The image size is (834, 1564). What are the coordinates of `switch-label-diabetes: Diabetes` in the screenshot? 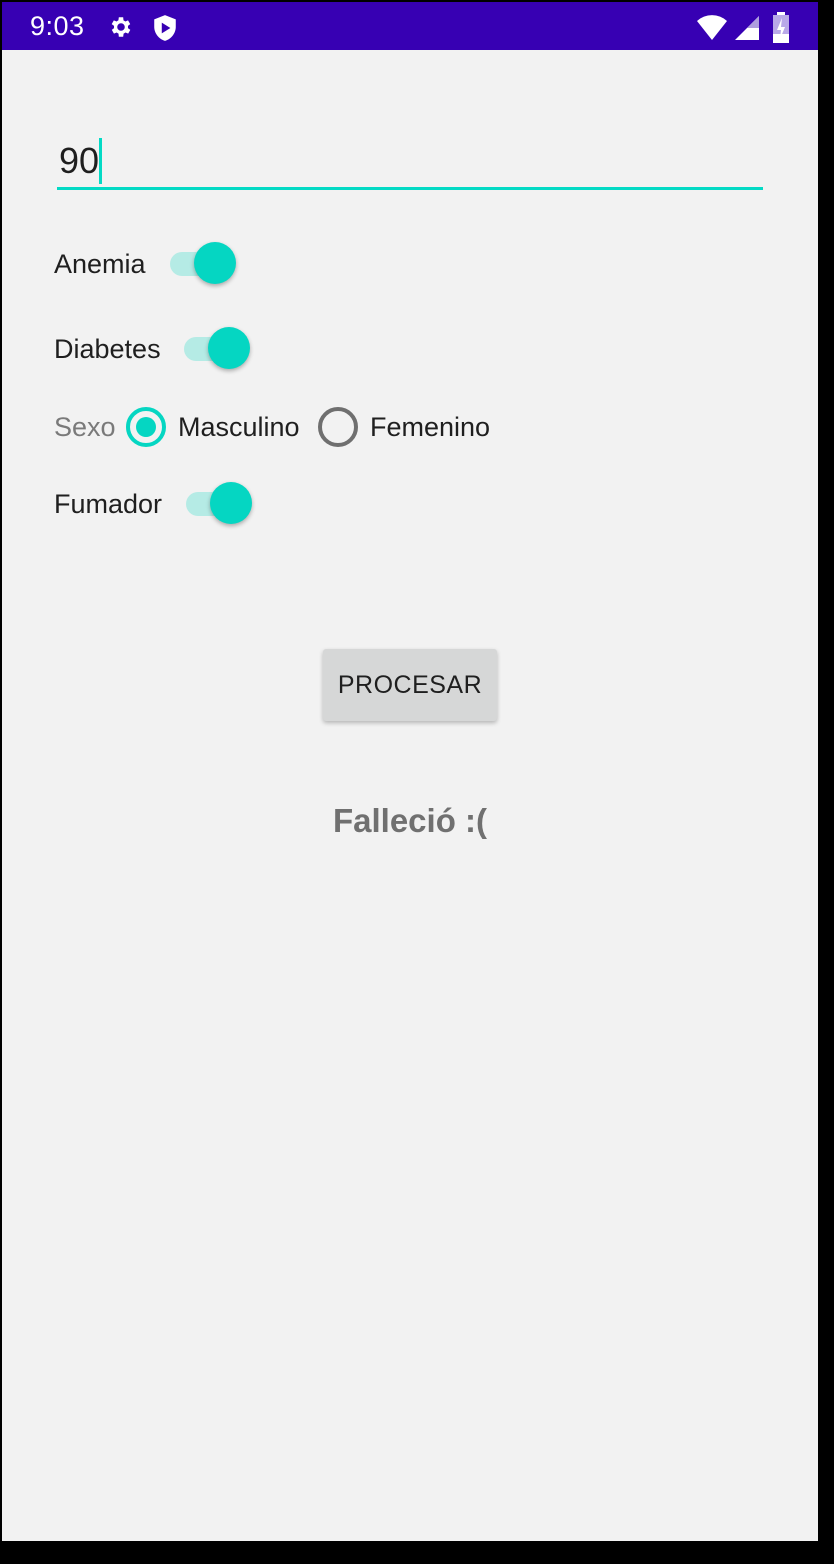 It's located at (107, 349).